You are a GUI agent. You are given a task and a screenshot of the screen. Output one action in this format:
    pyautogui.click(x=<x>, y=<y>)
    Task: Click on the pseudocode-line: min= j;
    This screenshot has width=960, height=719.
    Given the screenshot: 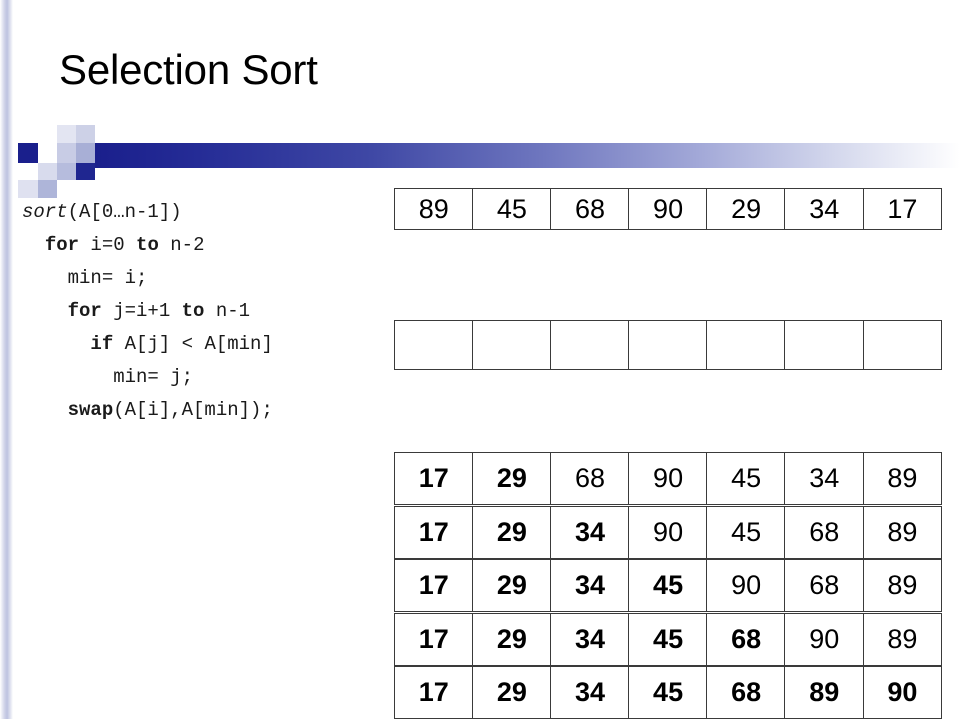 What is the action you would take?
    pyautogui.click(x=147, y=377)
    